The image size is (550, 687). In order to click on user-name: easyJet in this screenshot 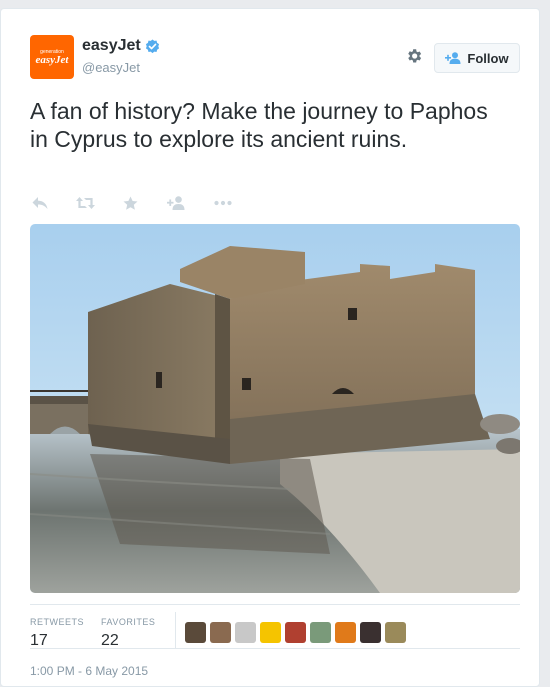, I will do `click(111, 46)`.